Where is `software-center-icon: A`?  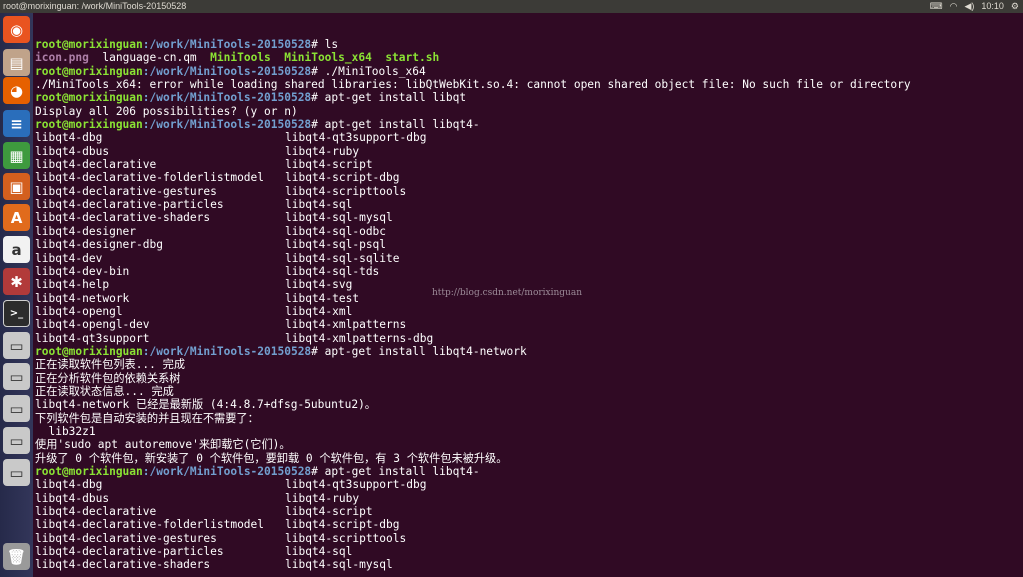 software-center-icon: A is located at coordinates (16, 217).